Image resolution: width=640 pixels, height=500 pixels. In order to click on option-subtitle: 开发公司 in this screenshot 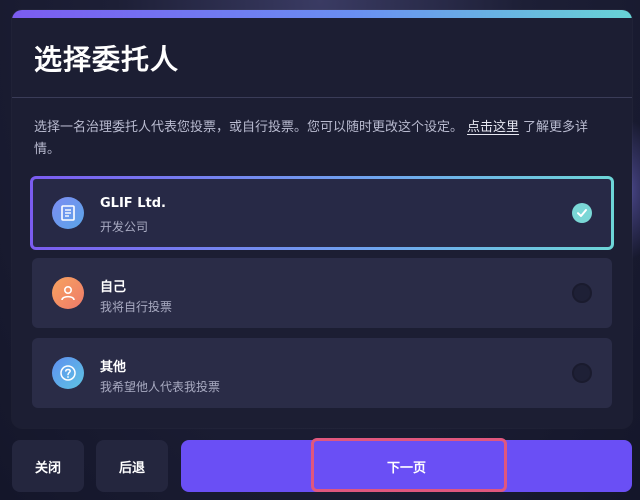, I will do `click(124, 227)`.